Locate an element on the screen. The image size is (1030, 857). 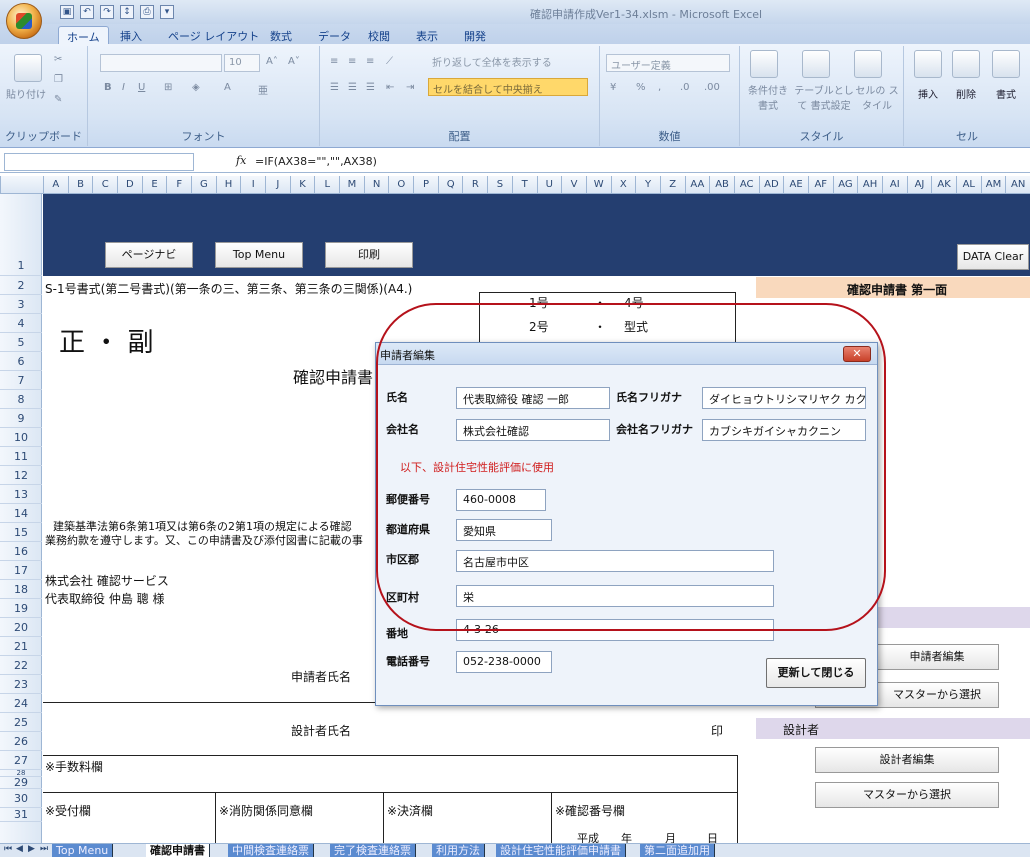
top-menu-button: Top Menu is located at coordinates (259, 255).